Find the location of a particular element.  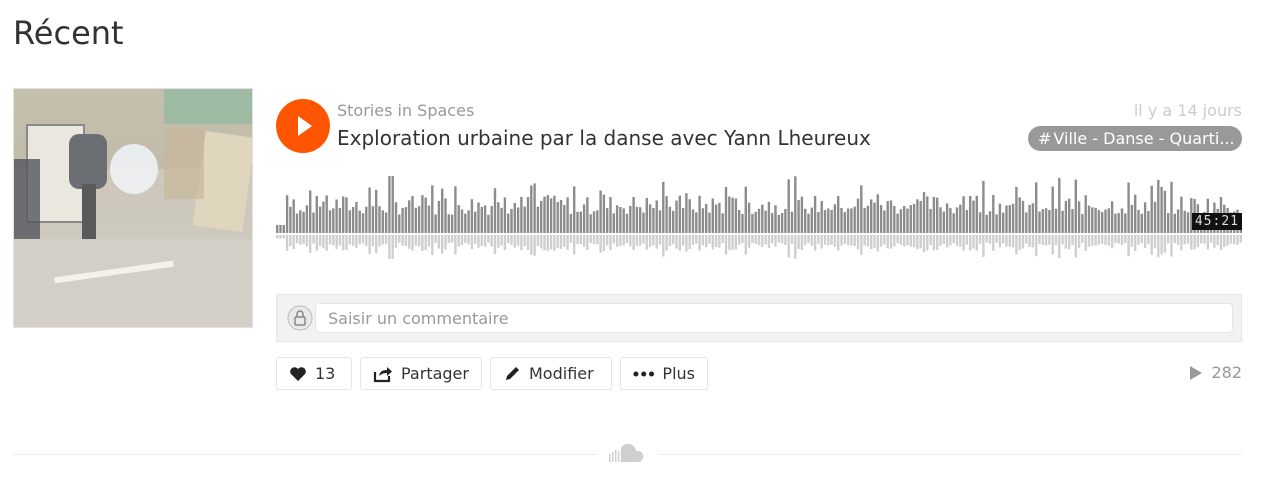

play-count: 282 is located at coordinates (1215, 372).